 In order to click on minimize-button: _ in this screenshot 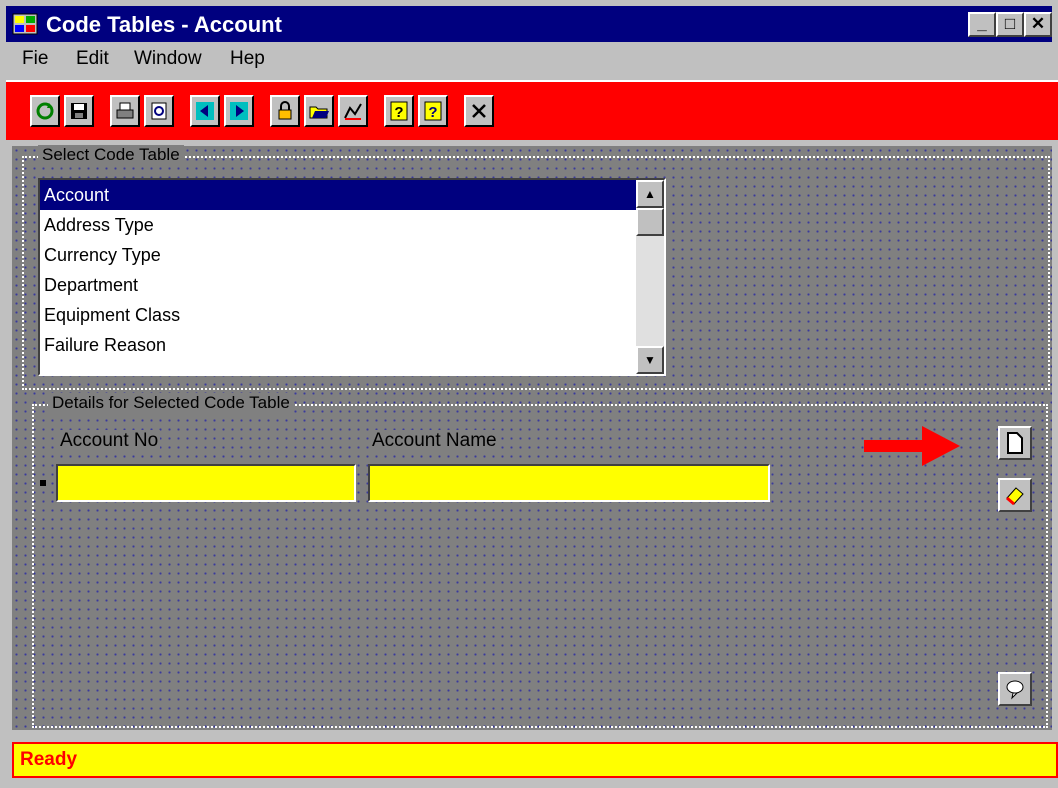, I will do `click(982, 24)`.